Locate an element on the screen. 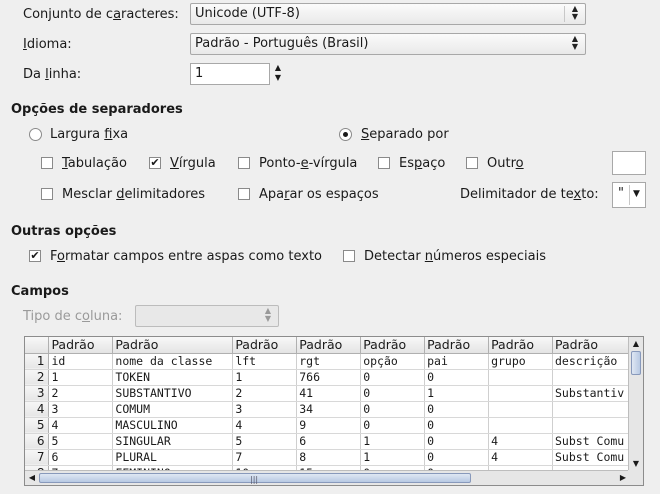 The image size is (660, 494). column-type-select: ▲ ▼ is located at coordinates (207, 316).